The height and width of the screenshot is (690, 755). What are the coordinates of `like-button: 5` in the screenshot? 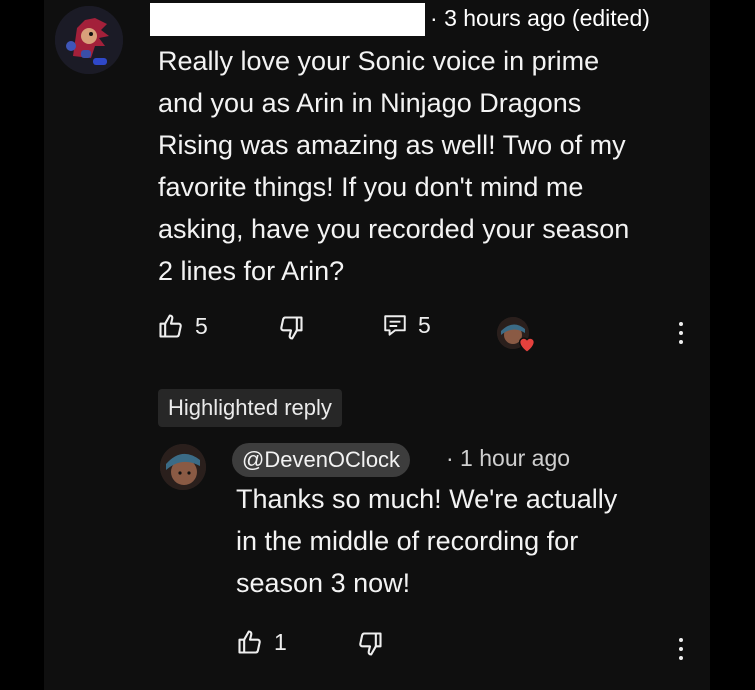 It's located at (182, 326).